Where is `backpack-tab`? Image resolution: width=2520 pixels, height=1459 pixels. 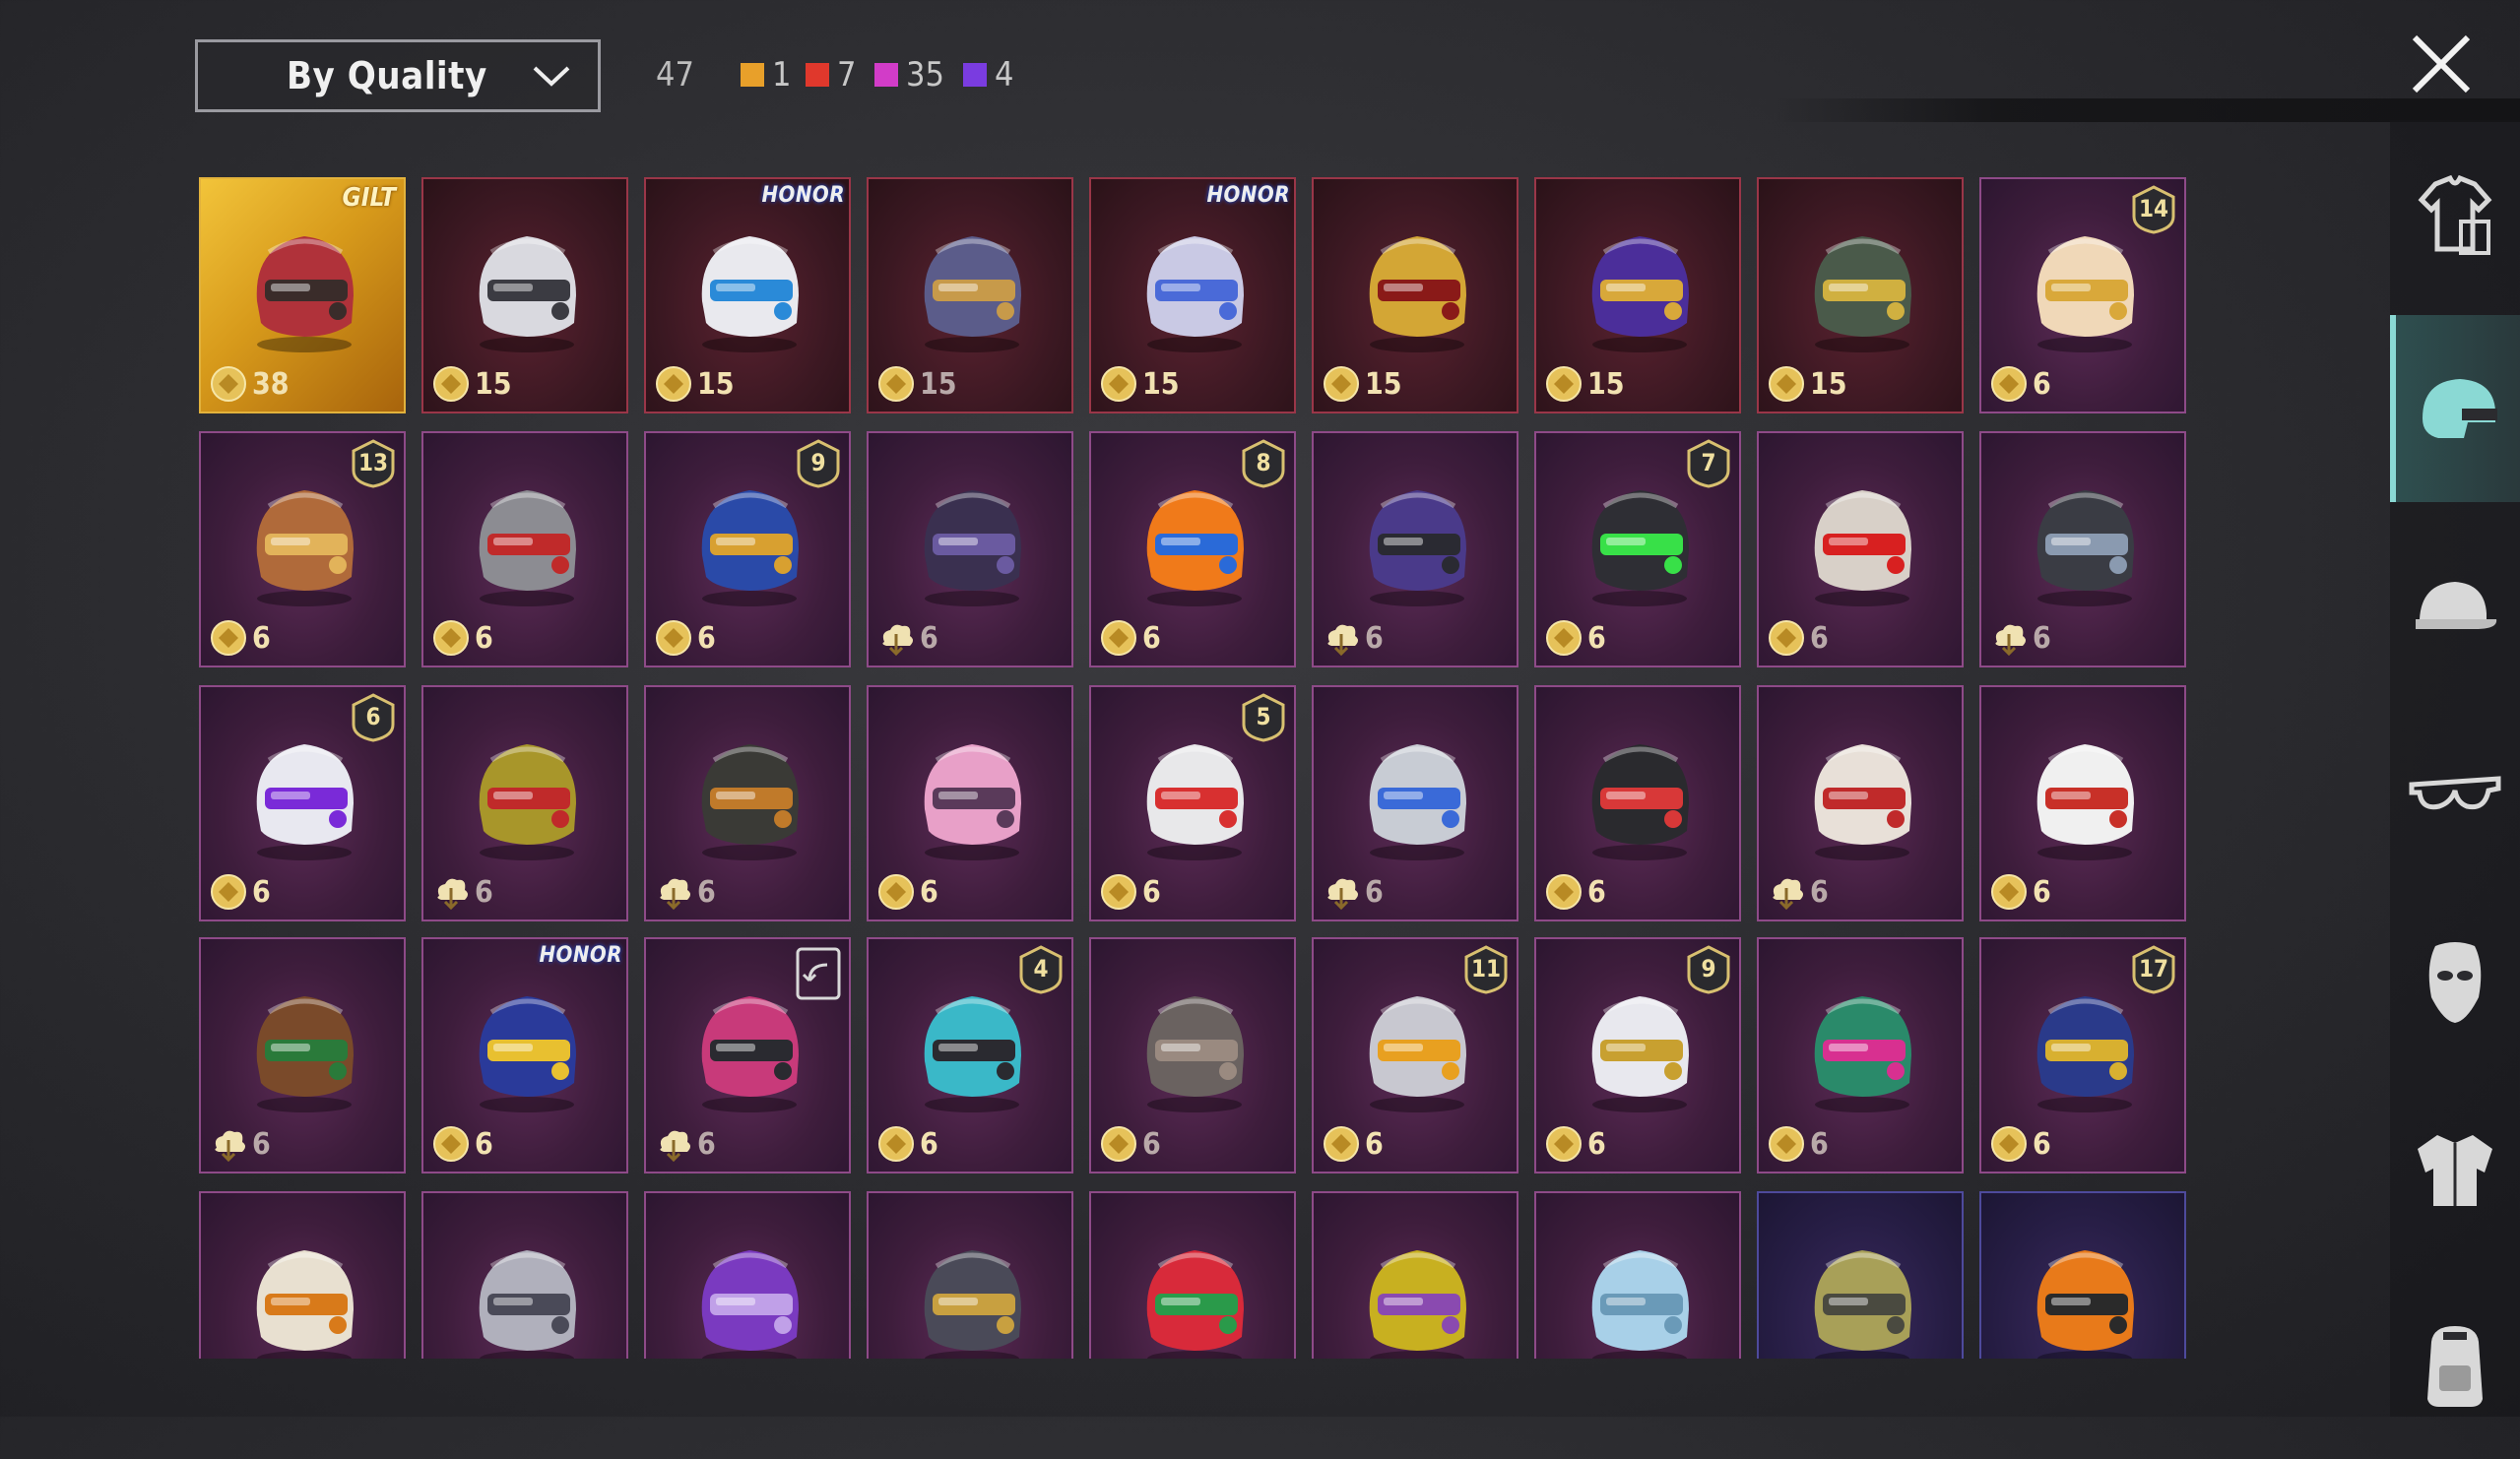
backpack-tab is located at coordinates (2455, 1365).